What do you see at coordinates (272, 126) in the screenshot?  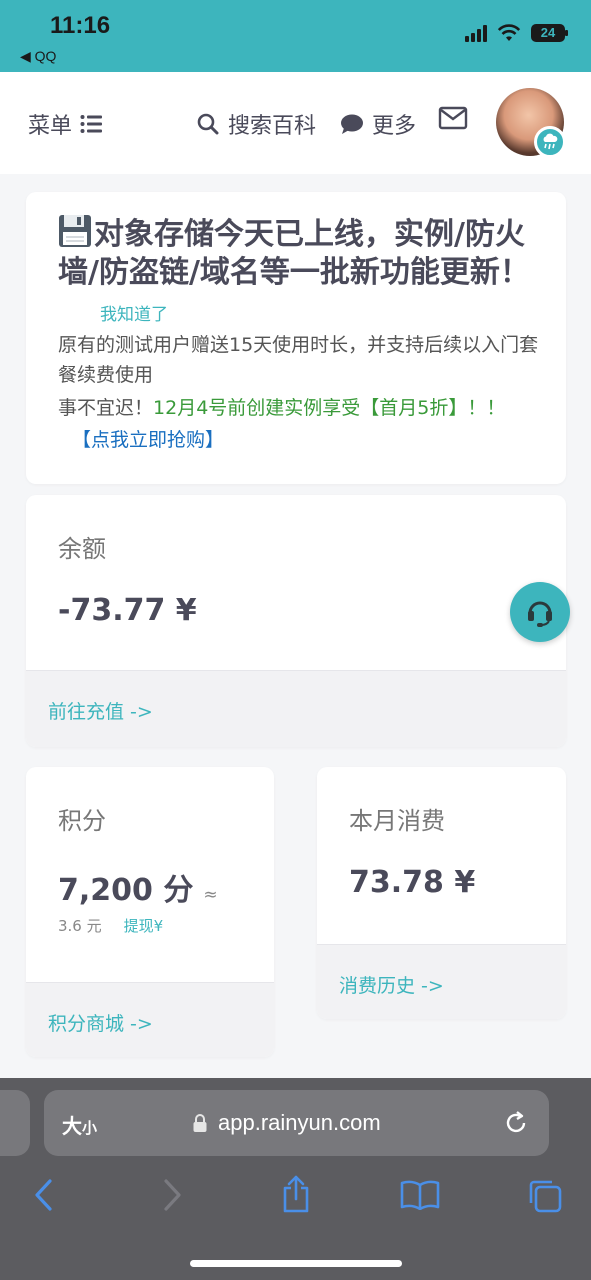 I see `search-wiki-label: 搜索百科` at bounding box center [272, 126].